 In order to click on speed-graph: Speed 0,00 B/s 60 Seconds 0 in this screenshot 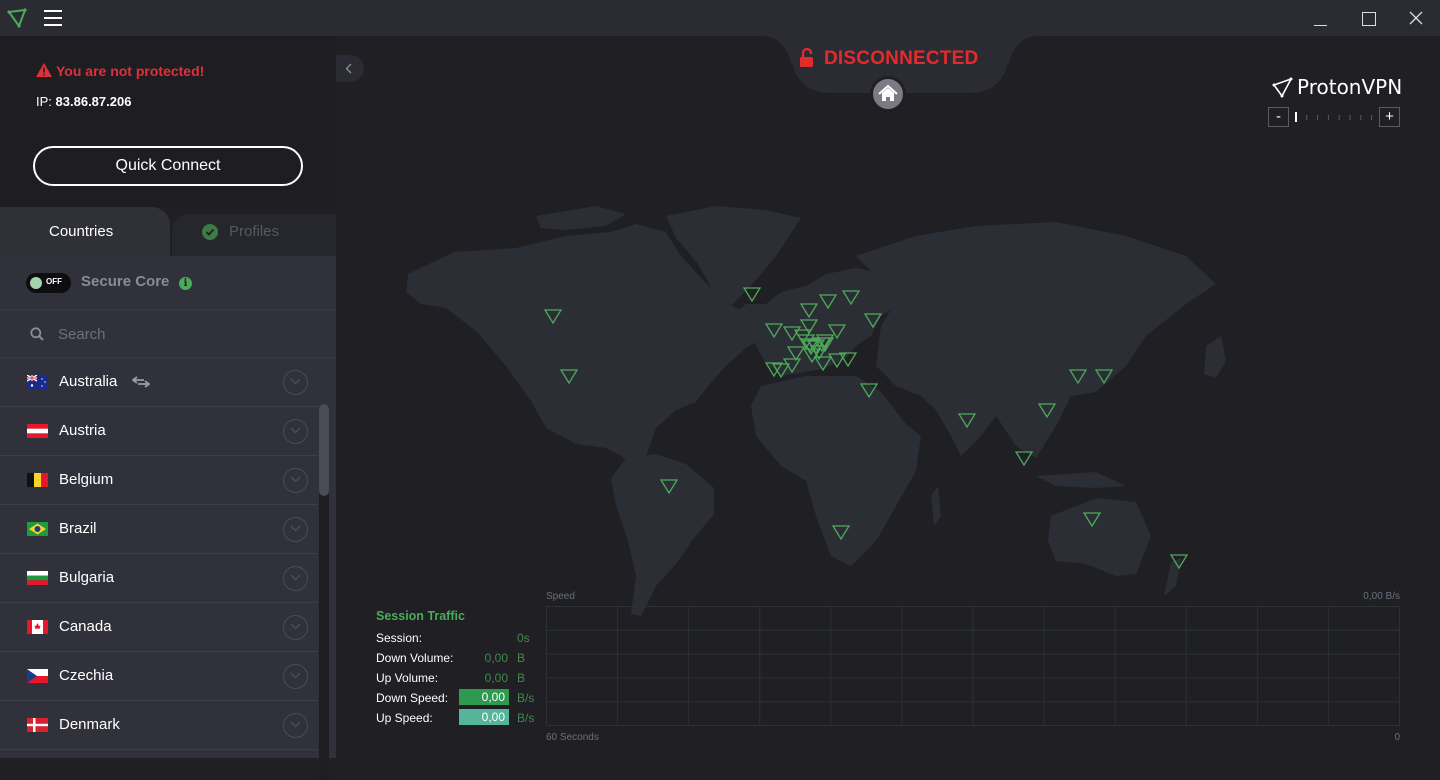, I will do `click(973, 669)`.